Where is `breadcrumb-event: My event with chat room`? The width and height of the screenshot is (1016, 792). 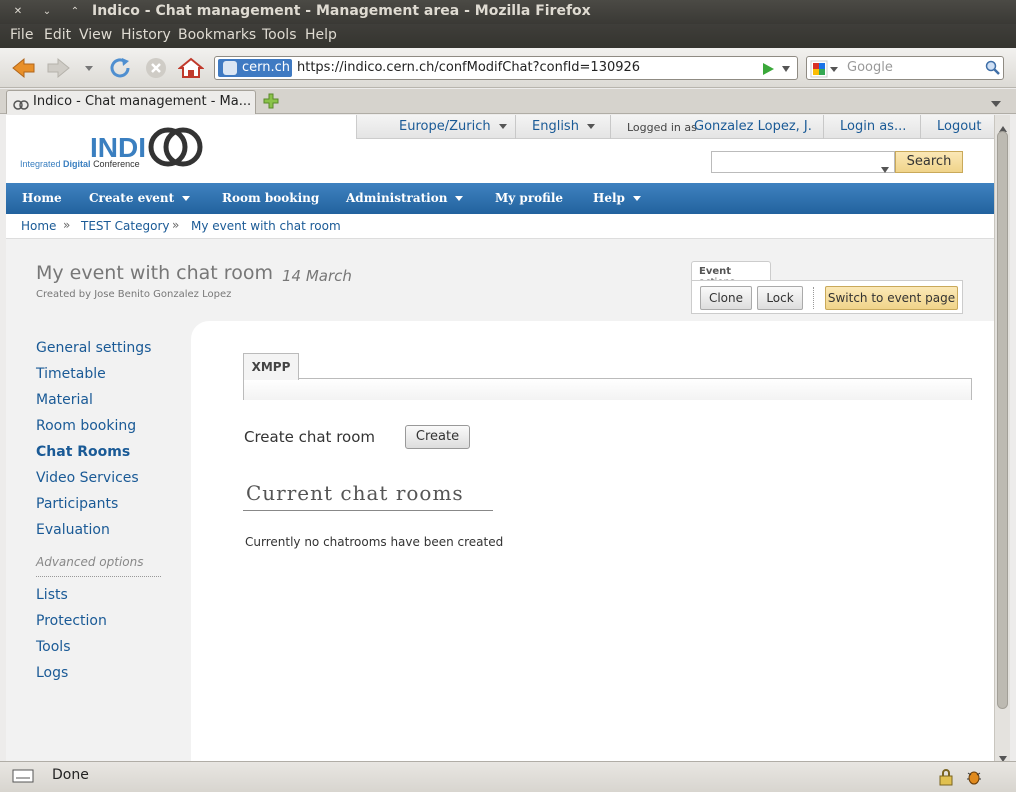
breadcrumb-event: My event with chat room is located at coordinates (266, 226).